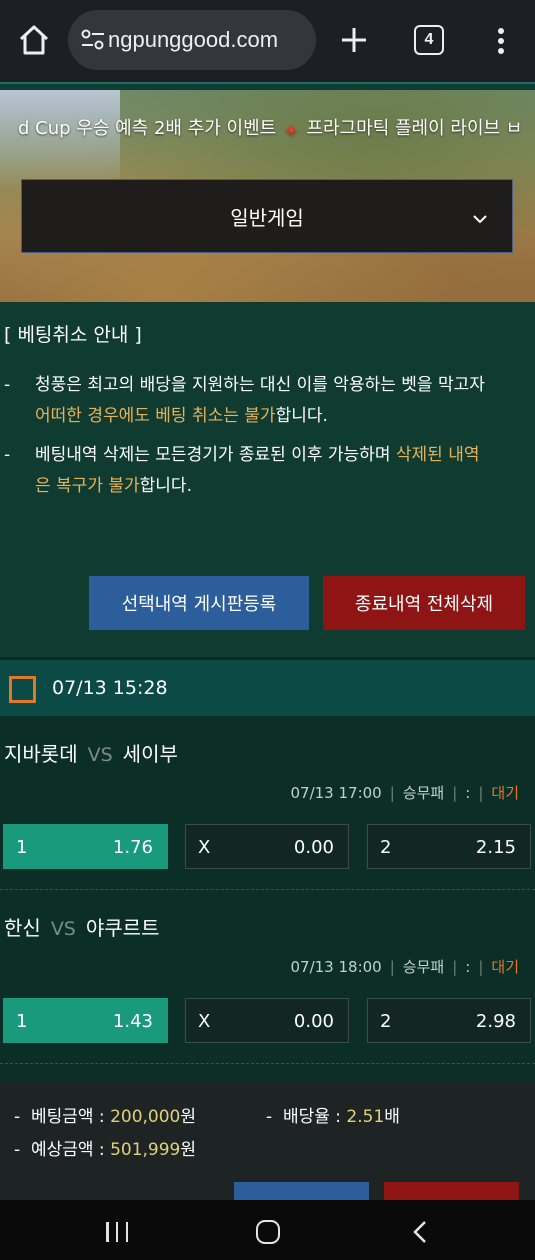 The width and height of the screenshot is (535, 1260). I want to click on notice-item-1-highlight: 어떠한 경우에도 베팅 취소는 불가, so click(155, 416).